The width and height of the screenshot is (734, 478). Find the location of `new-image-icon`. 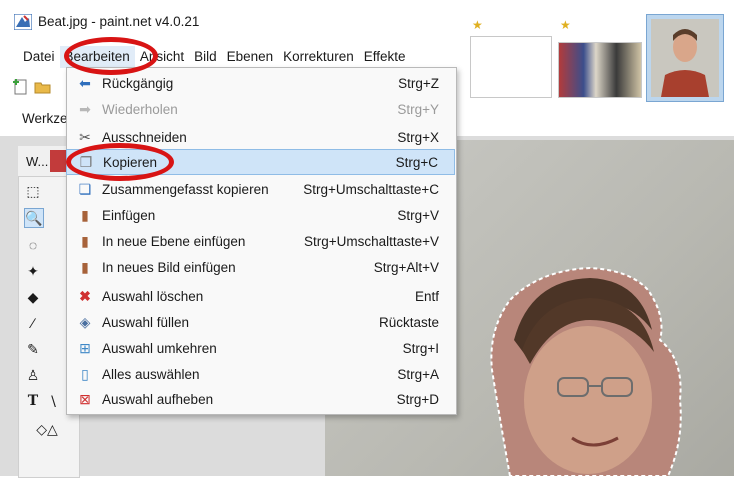

new-image-icon is located at coordinates (21, 87).